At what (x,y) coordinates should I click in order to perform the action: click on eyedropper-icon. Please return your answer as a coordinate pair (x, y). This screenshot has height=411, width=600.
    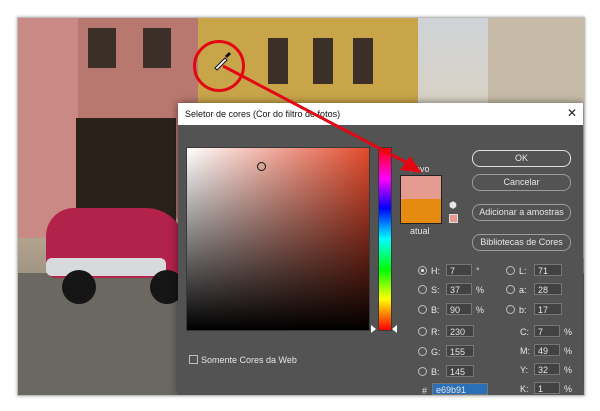
    Looking at the image, I should click on (222, 61).